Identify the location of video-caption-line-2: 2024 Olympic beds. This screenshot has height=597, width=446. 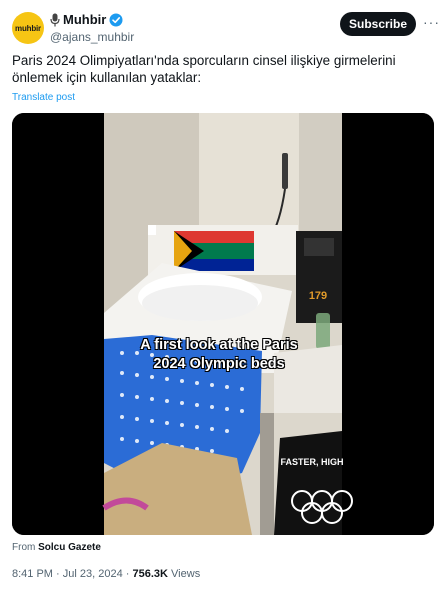
(219, 364).